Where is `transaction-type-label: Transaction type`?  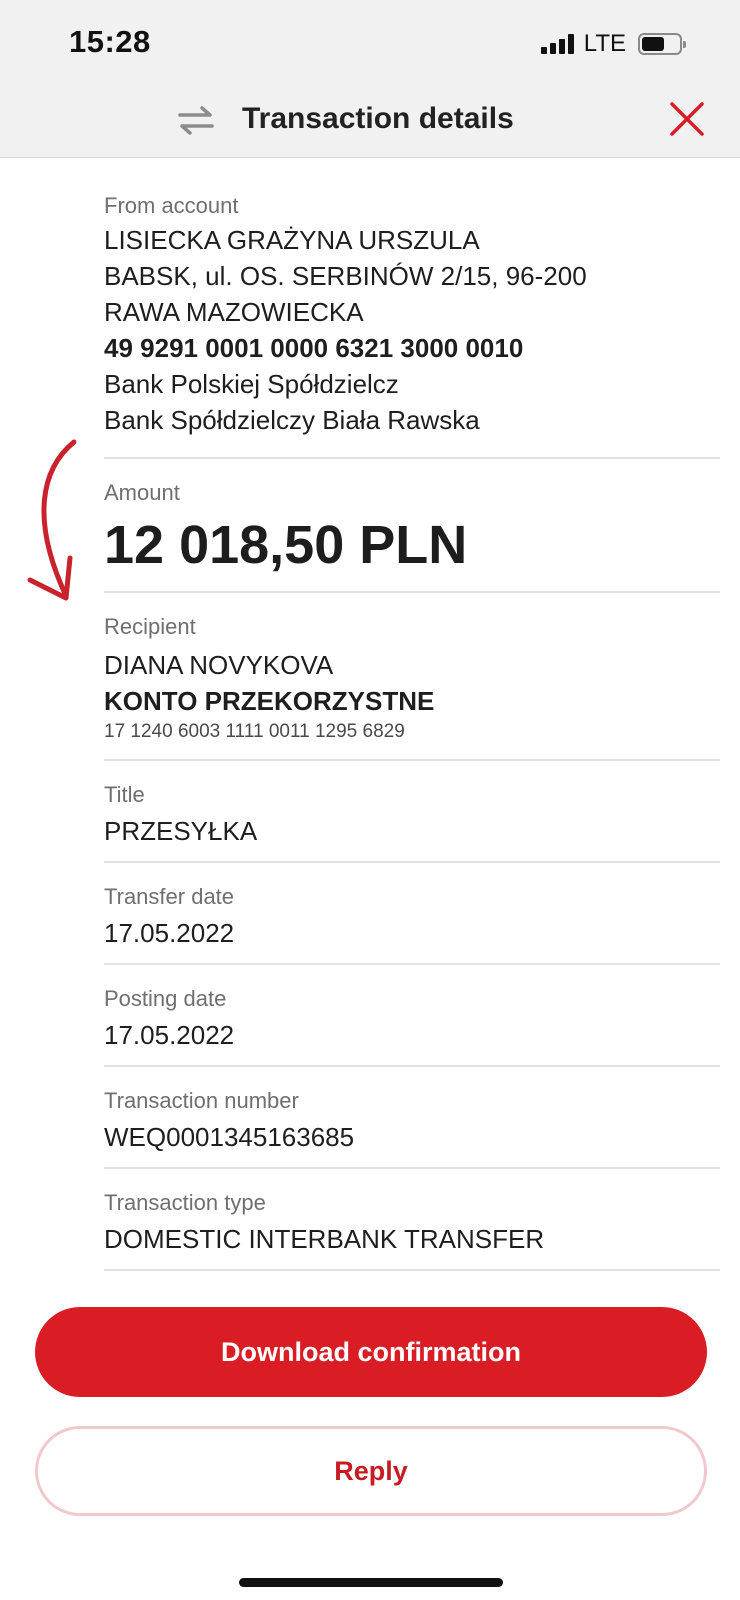
transaction-type-label: Transaction type is located at coordinates (185, 1202).